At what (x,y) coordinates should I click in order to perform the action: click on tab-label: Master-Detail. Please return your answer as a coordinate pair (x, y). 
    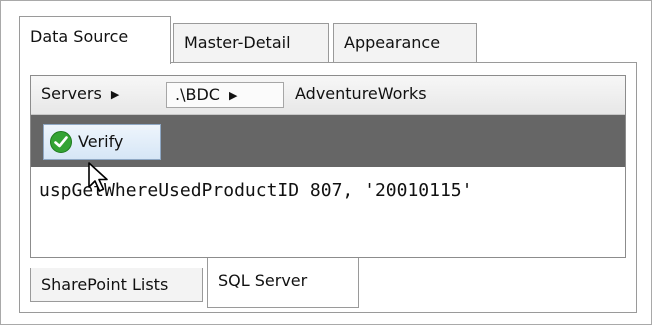
    Looking at the image, I should click on (237, 42).